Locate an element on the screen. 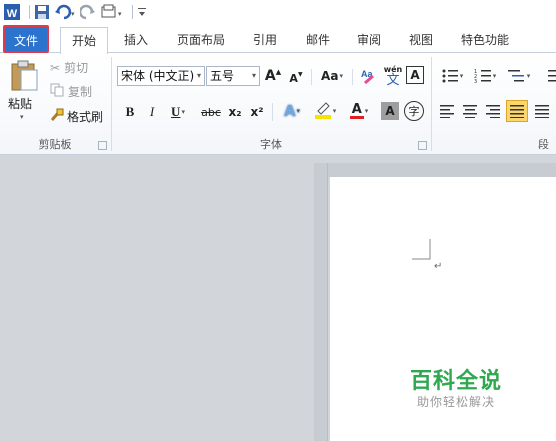 The image size is (556, 441). font-color-icon: A is located at coordinates (356, 109).